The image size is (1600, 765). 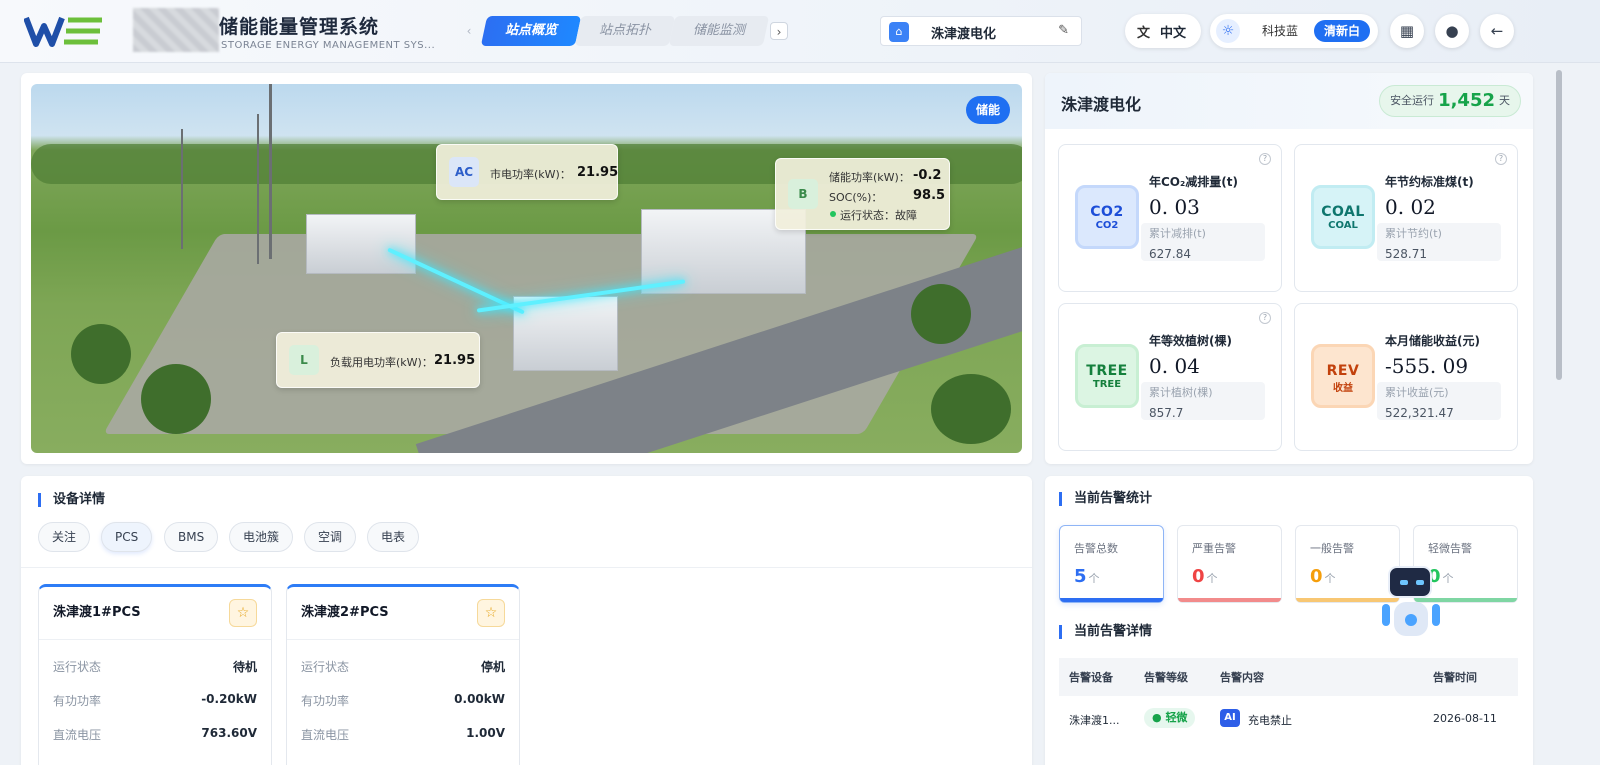 I want to click on language-switch: 文 中文, so click(x=1163, y=31).